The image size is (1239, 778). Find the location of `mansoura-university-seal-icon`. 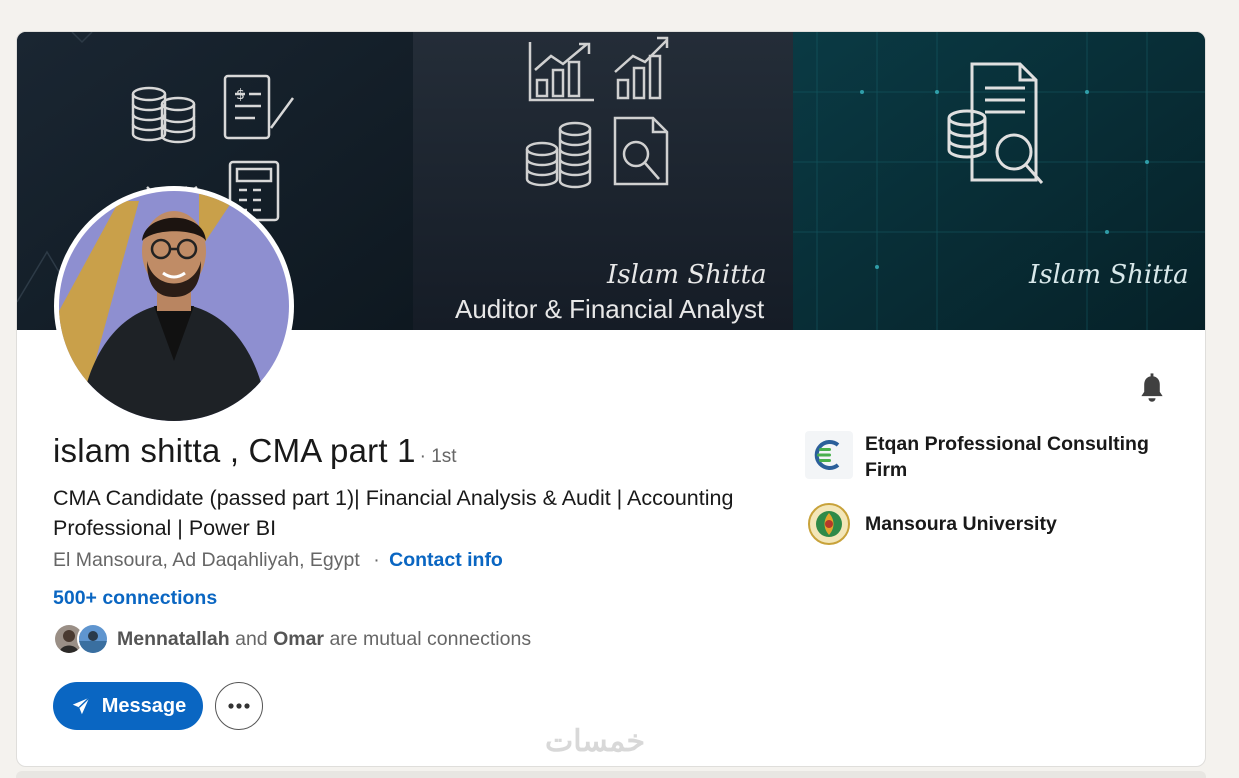

mansoura-university-seal-icon is located at coordinates (829, 524).